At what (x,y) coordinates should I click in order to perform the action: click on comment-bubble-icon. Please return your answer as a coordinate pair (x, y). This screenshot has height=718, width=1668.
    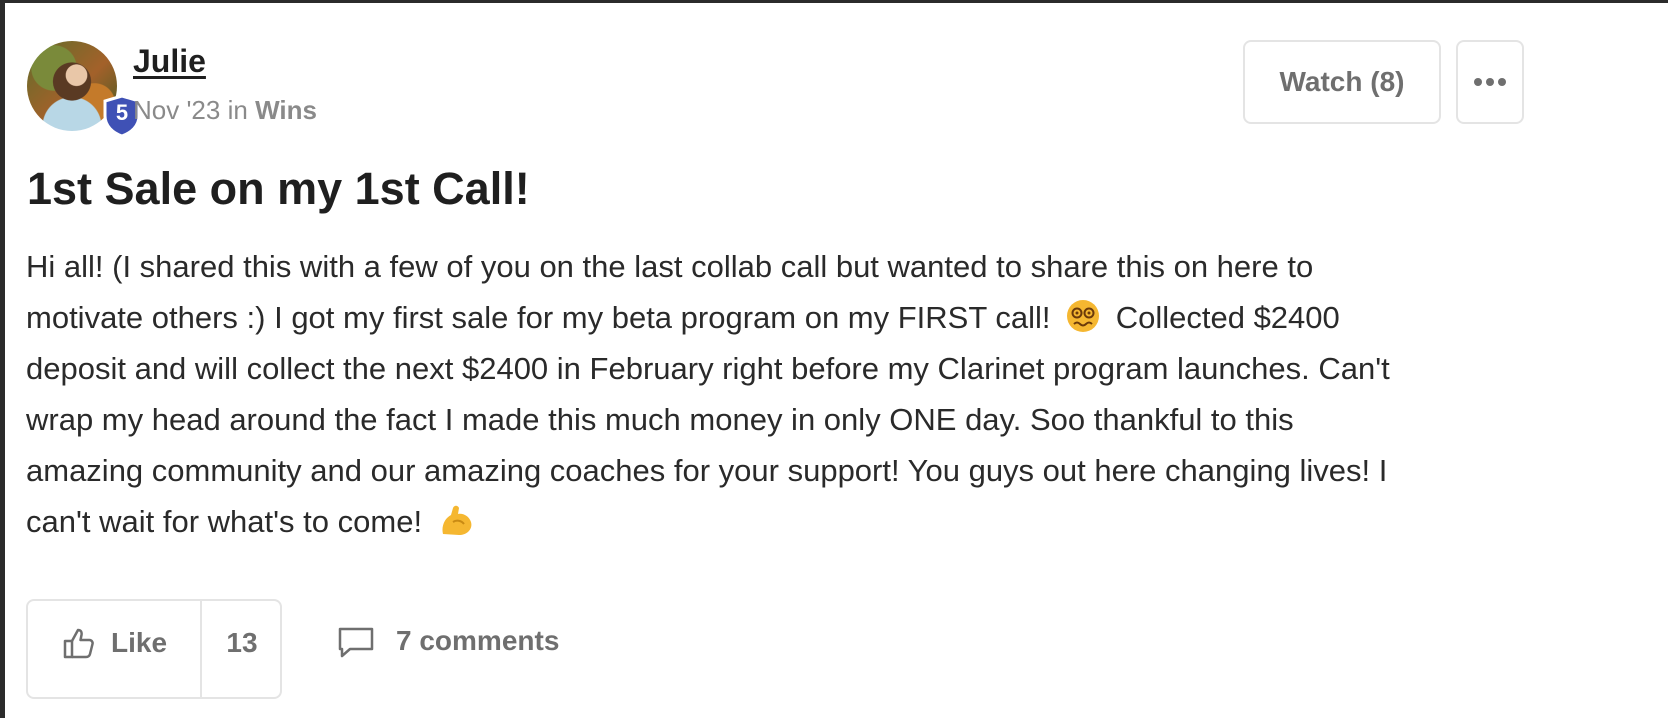
    Looking at the image, I should click on (356, 642).